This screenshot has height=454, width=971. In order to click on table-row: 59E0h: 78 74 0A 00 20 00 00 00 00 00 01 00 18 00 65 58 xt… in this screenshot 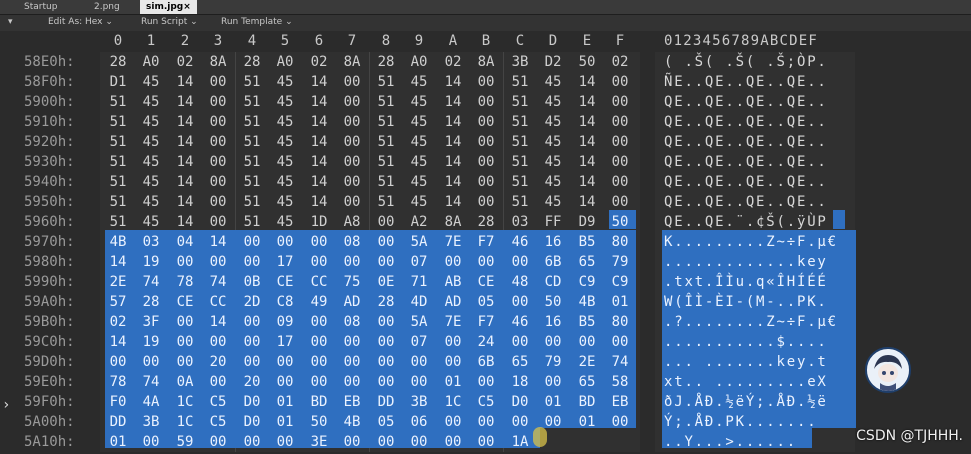, I will do `click(485, 382)`.